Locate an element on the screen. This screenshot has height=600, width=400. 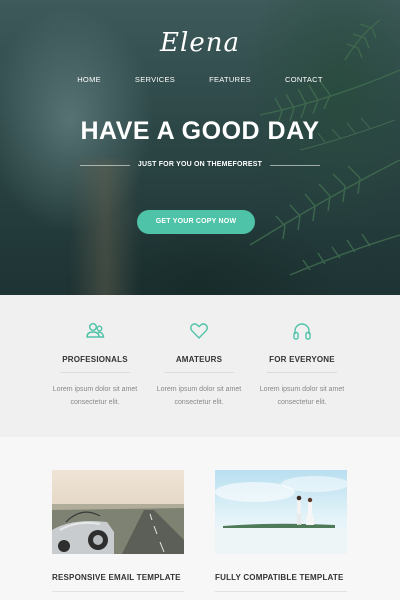
main-nav: HOME SERVICES FEATURES CONTACT is located at coordinates (200, 79).